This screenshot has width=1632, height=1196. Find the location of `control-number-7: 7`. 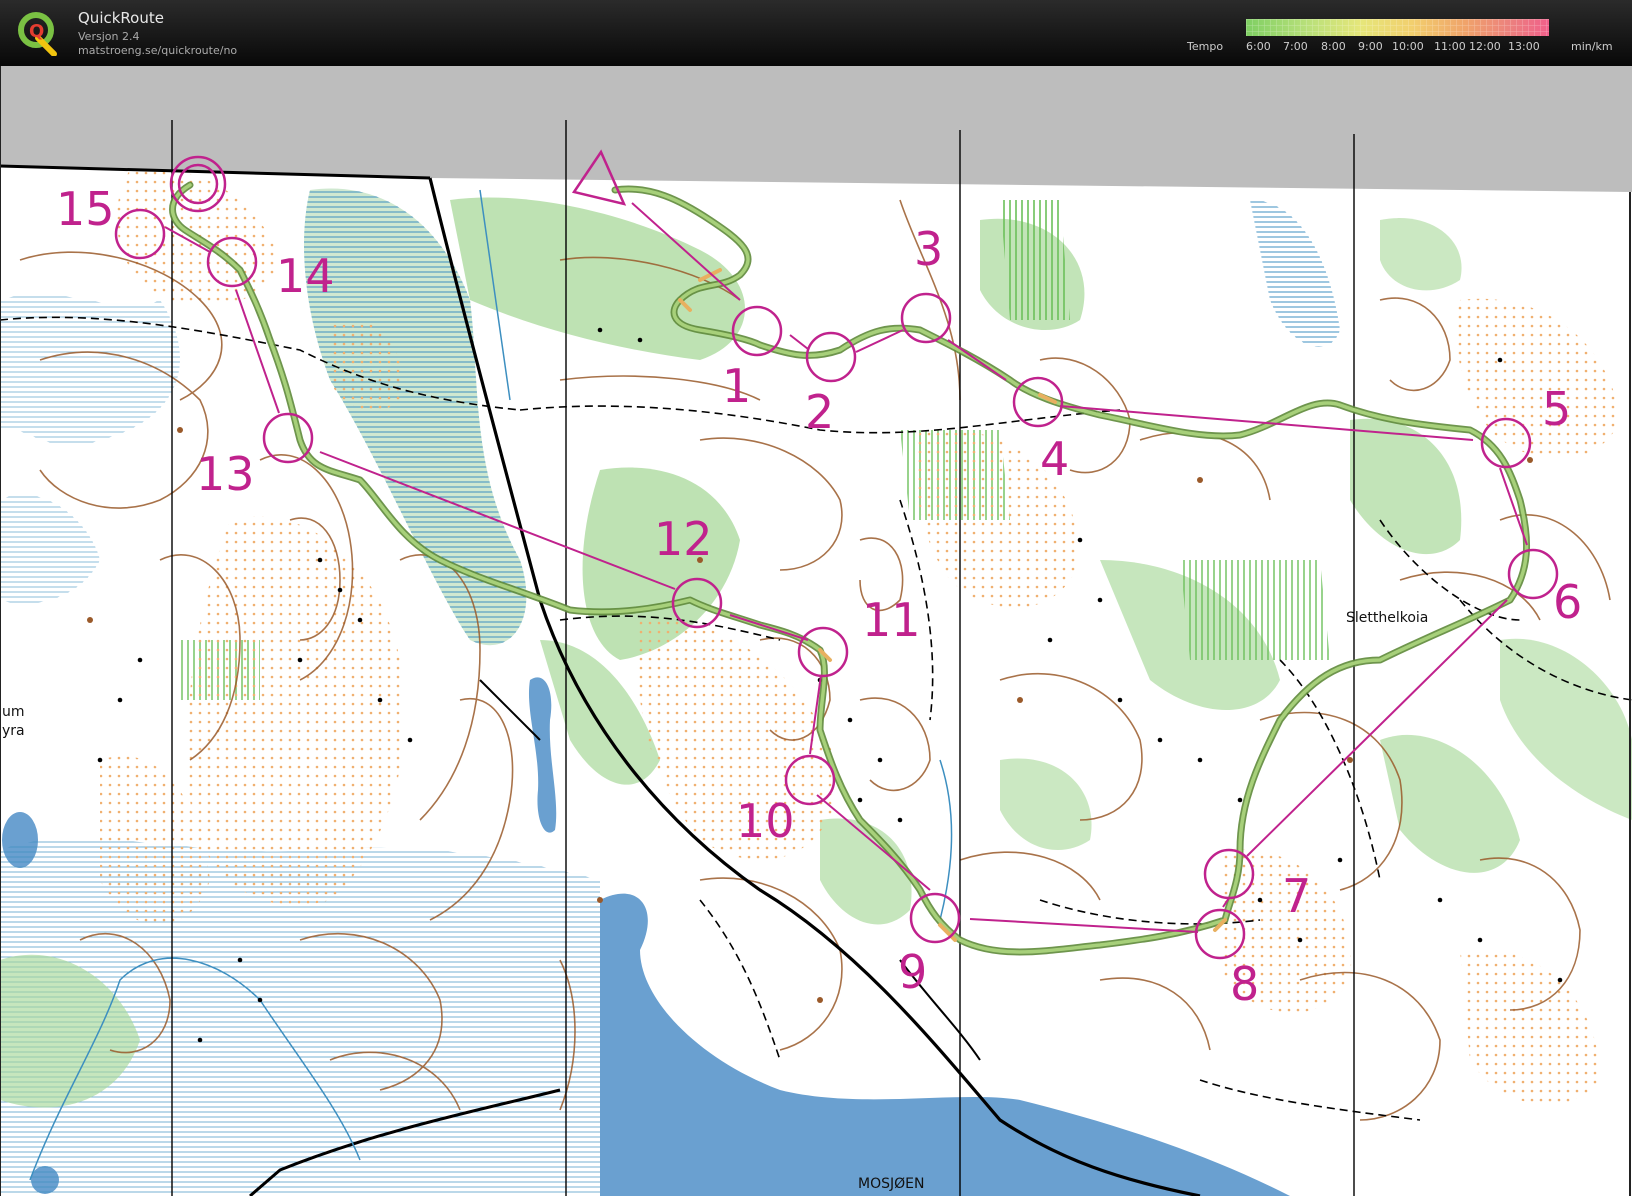

control-number-7: 7 is located at coordinates (1296, 896).